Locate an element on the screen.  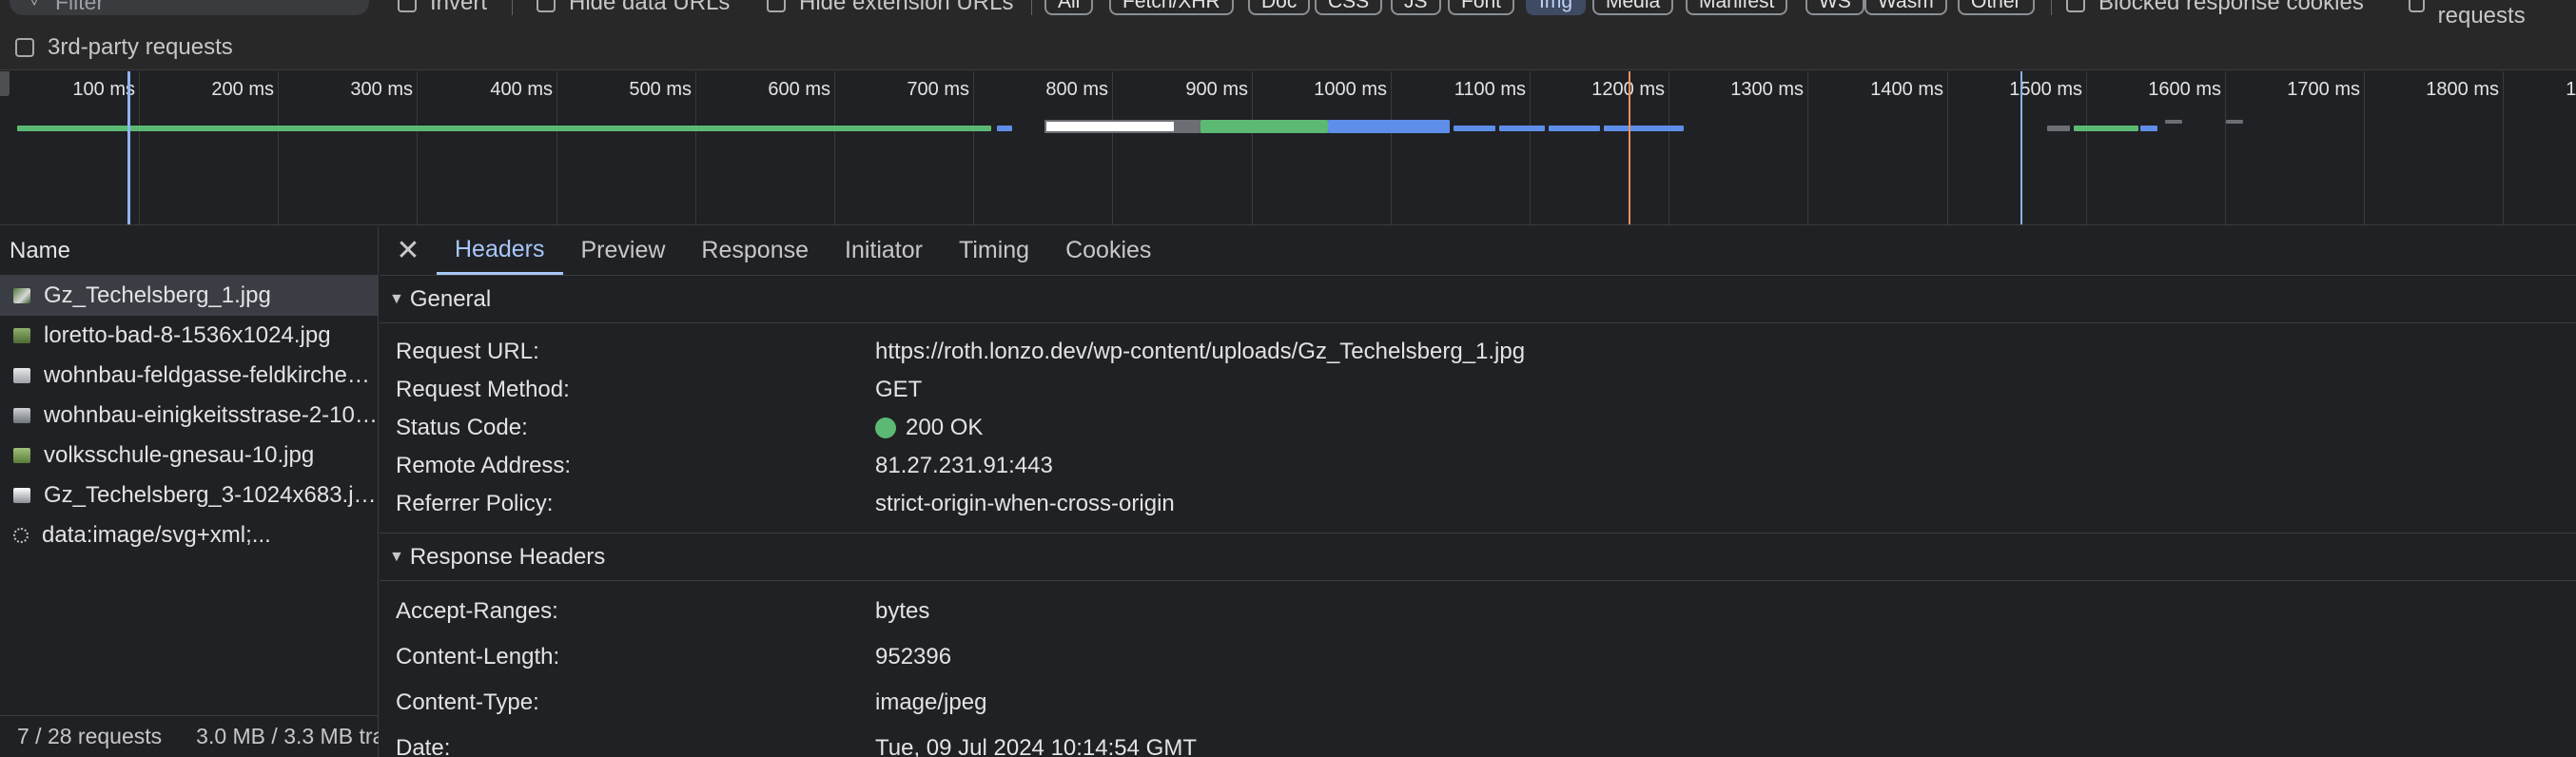
status-text: 200 OK is located at coordinates (945, 427).